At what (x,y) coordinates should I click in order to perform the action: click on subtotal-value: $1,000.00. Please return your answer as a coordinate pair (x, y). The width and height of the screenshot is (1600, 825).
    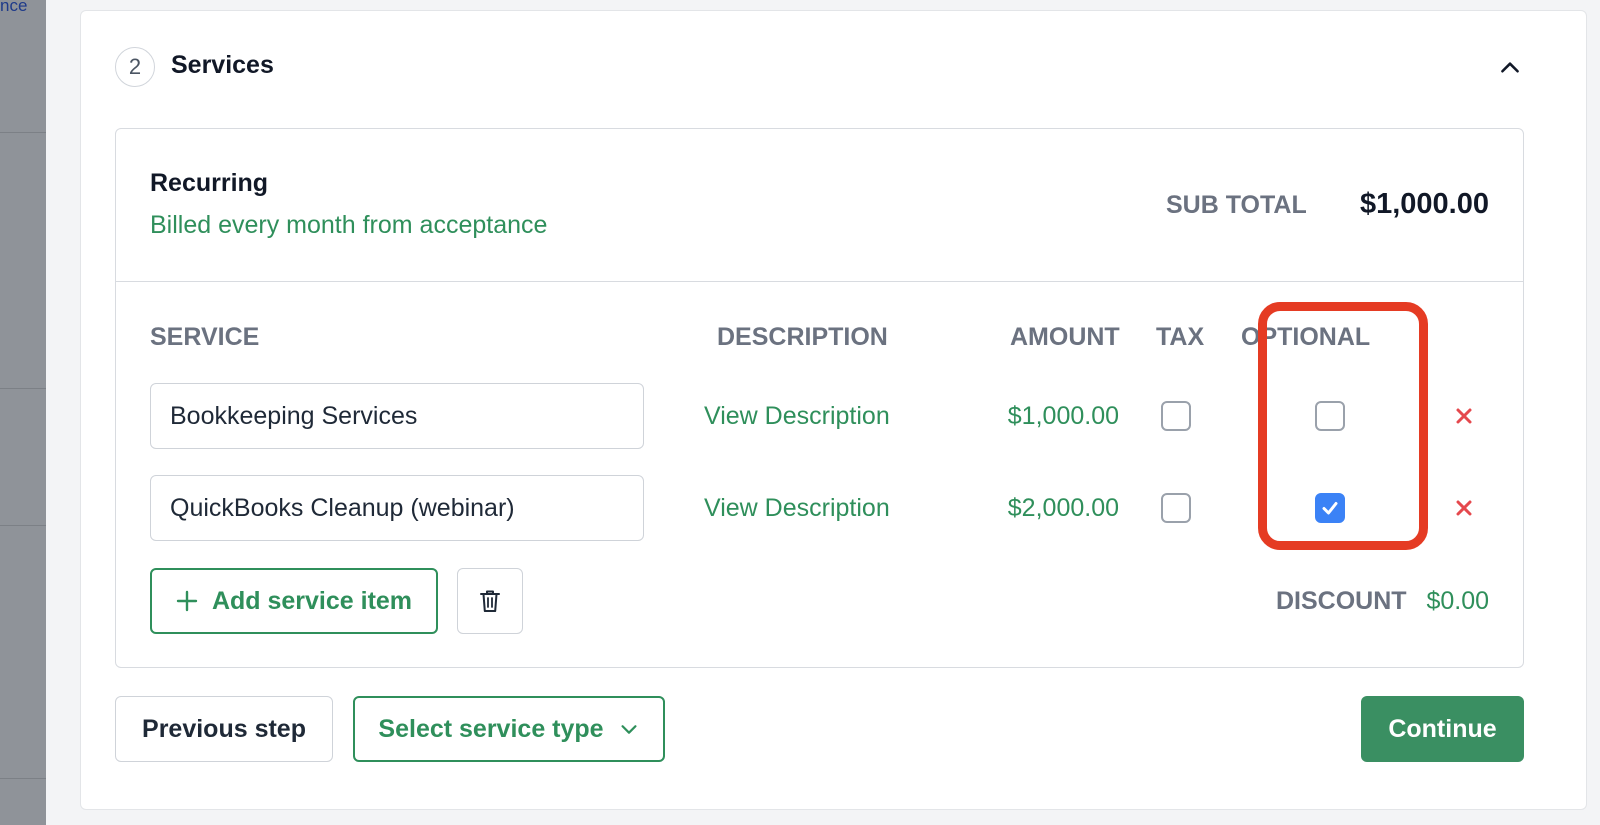
    Looking at the image, I should click on (1424, 204).